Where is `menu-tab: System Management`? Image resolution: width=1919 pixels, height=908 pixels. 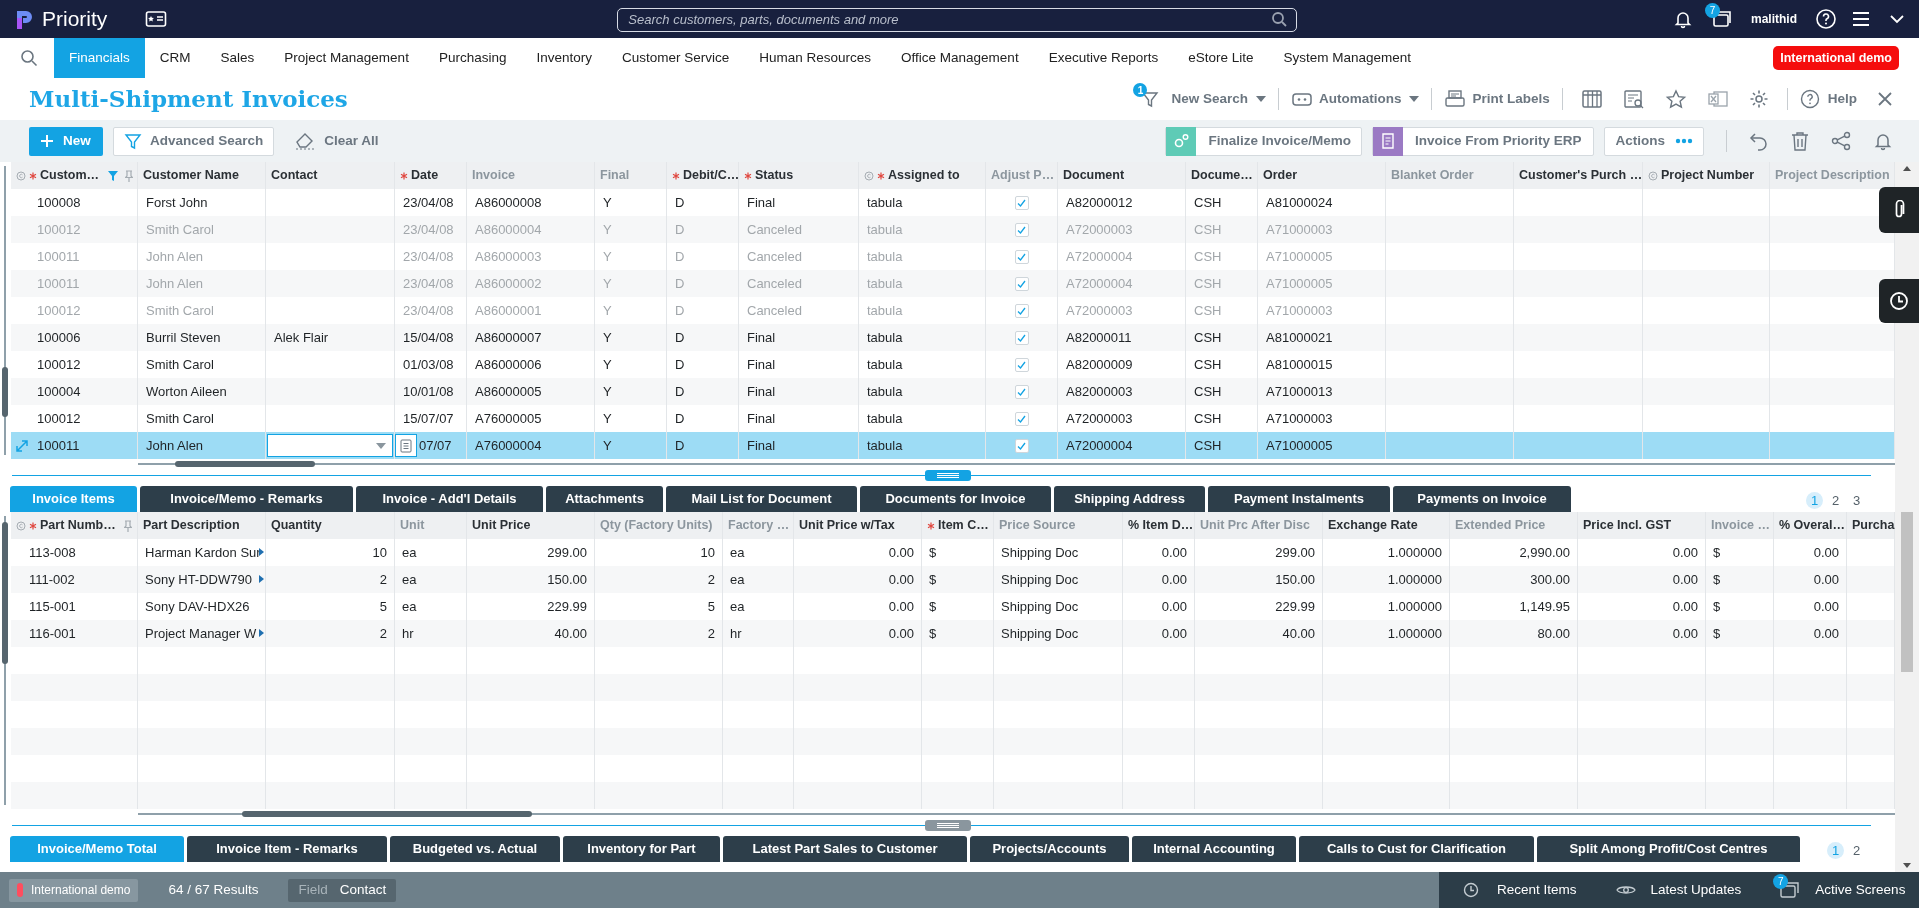 menu-tab: System Management is located at coordinates (1347, 58).